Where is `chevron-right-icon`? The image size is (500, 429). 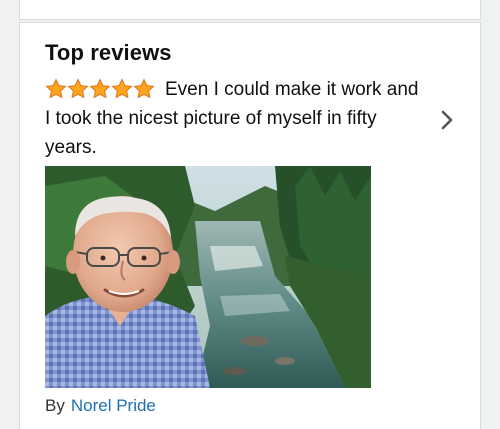
chevron-right-icon is located at coordinates (447, 120).